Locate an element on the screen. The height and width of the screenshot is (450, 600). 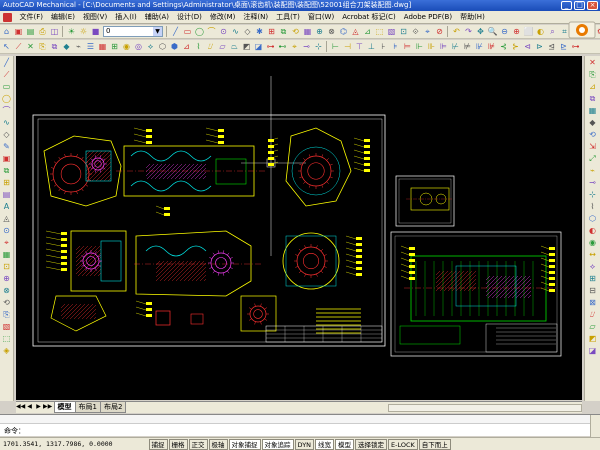
right-tool-icon-22: ⏥ is located at coordinates (592, 326).